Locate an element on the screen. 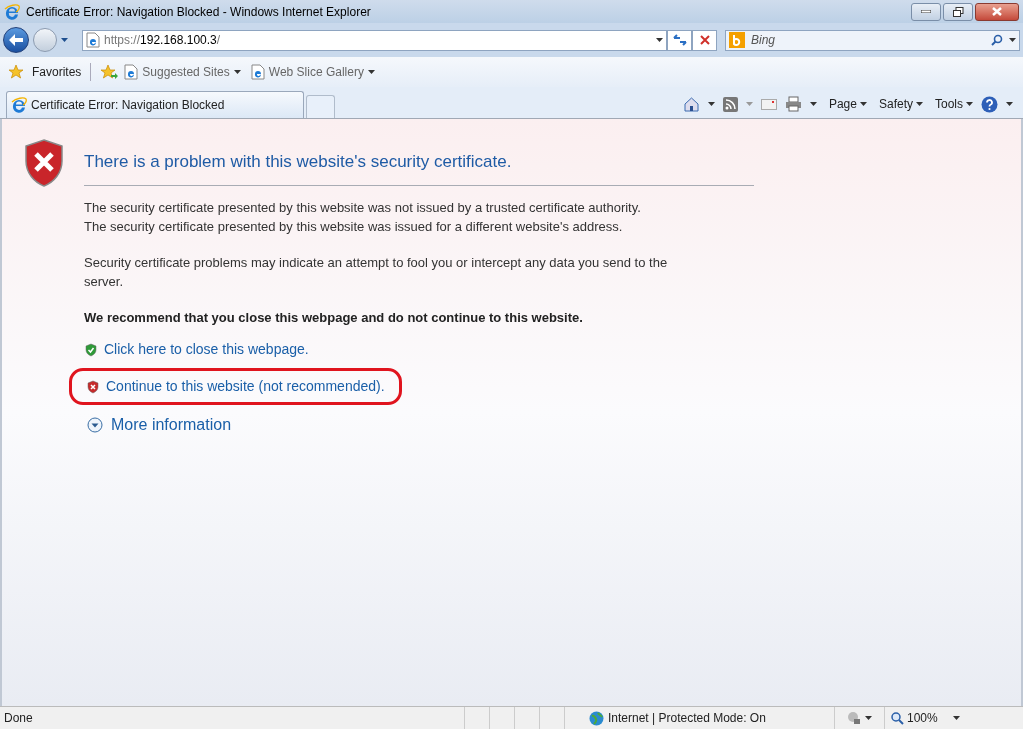  check-shield-icon is located at coordinates (91, 349).